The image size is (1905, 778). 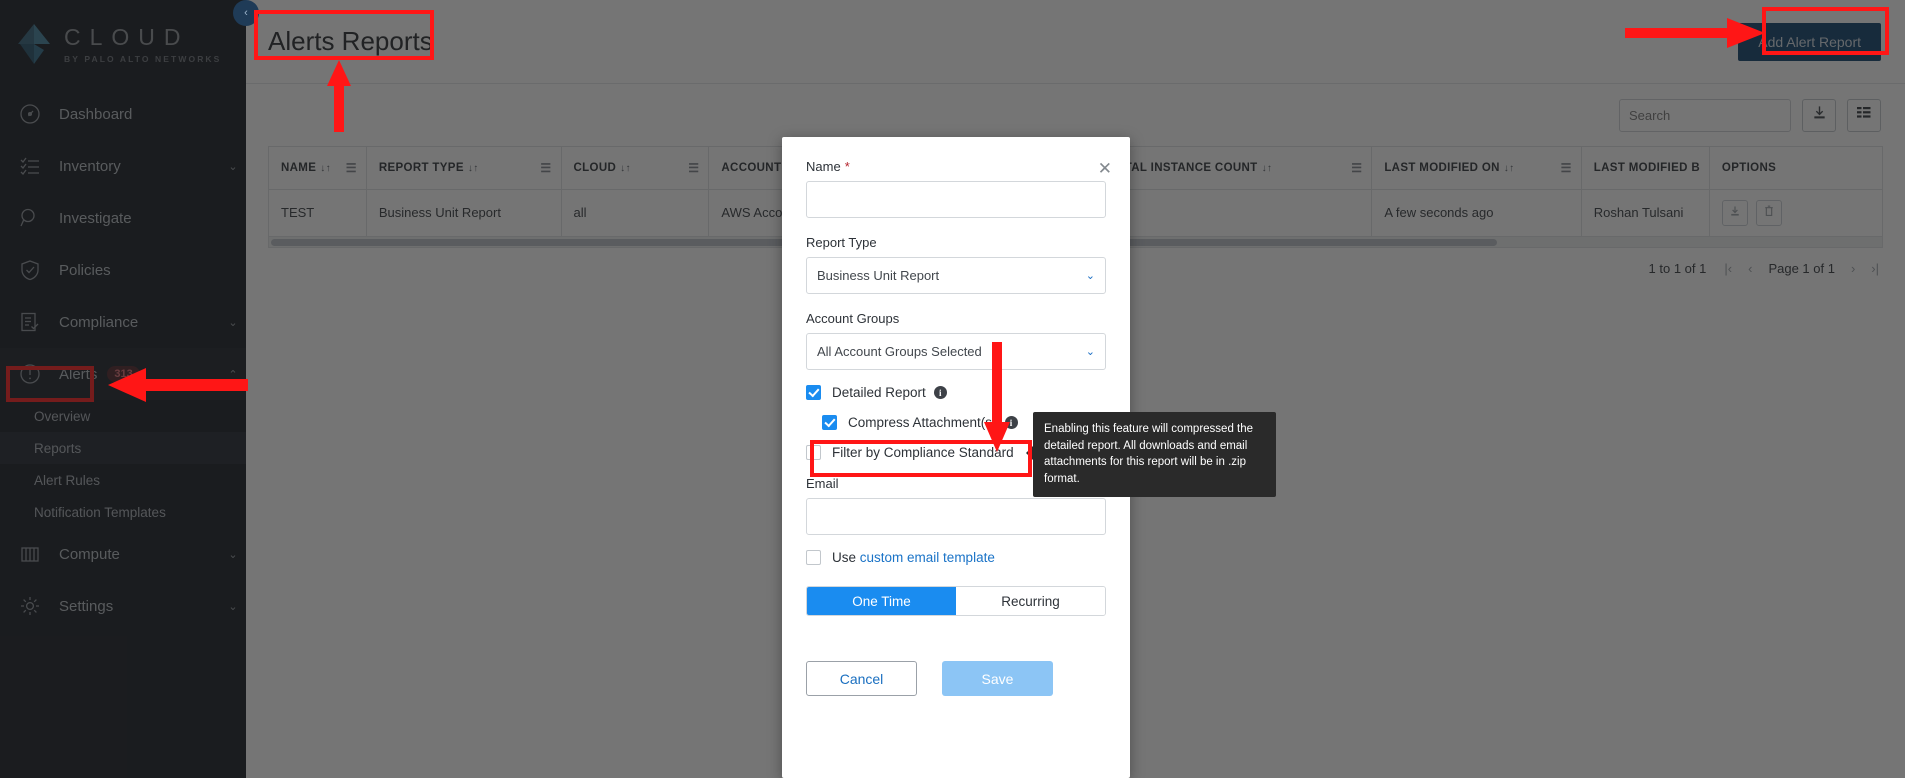 I want to click on email-input, so click(x=956, y=516).